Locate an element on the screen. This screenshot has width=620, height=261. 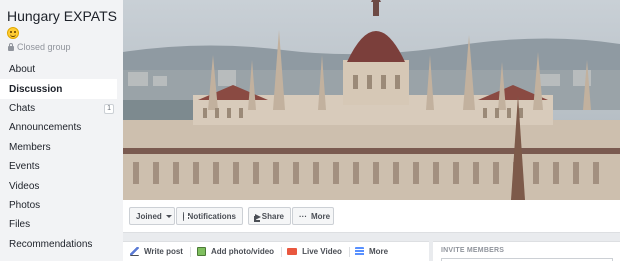
share-label: Share is located at coordinates (272, 216).